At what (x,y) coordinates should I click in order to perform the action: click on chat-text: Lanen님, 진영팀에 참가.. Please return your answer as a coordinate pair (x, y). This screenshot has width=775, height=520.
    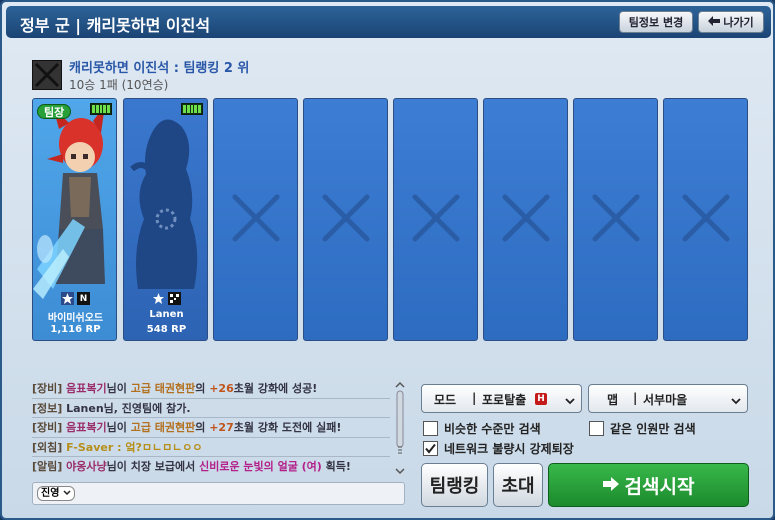
    Looking at the image, I should click on (126, 408).